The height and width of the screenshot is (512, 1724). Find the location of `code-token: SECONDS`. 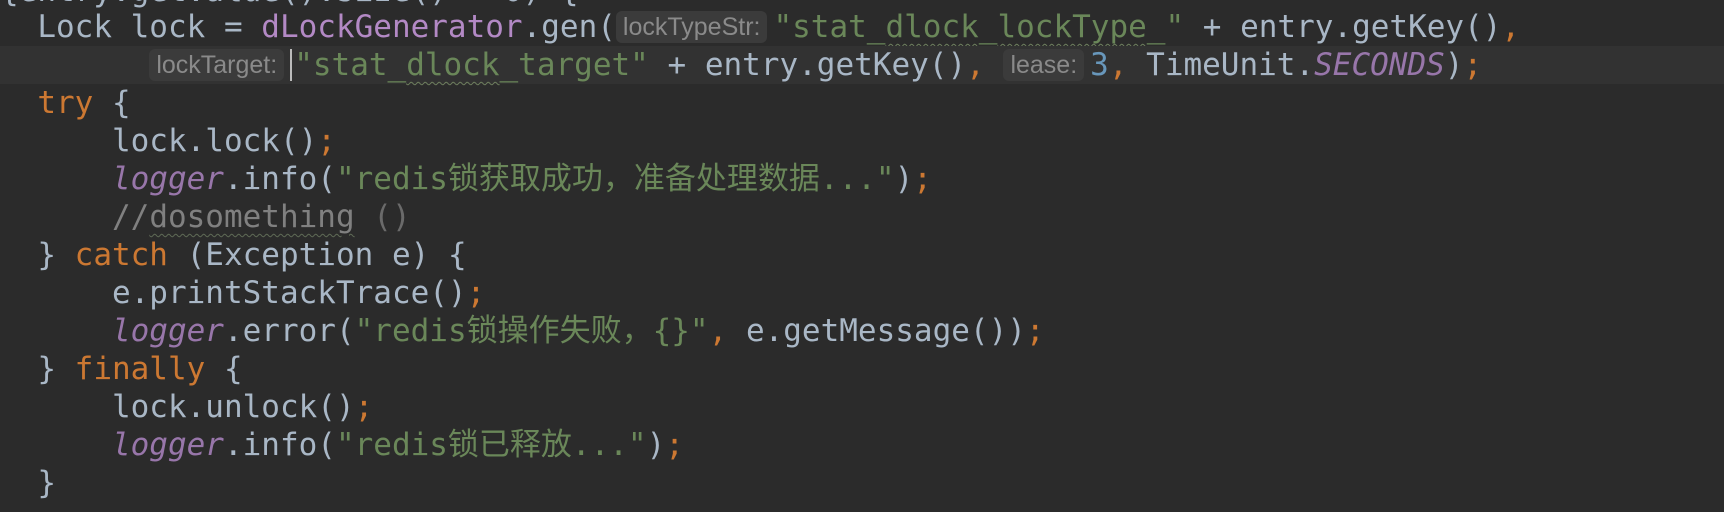

code-token: SECONDS is located at coordinates (1379, 65).